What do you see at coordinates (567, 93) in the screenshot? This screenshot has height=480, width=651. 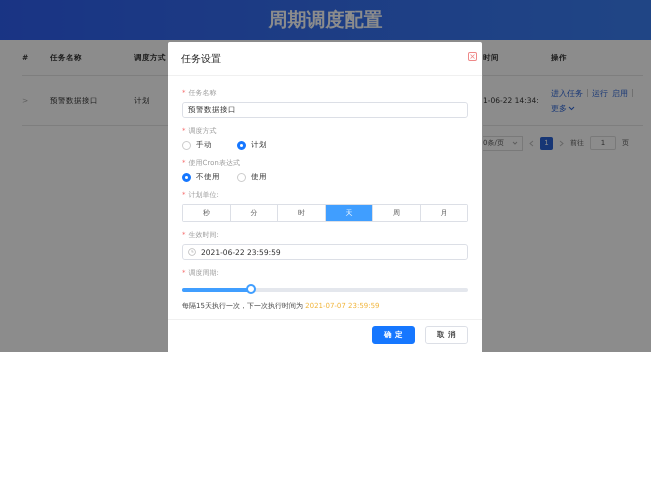 I see `action-link: 进入任务` at bounding box center [567, 93].